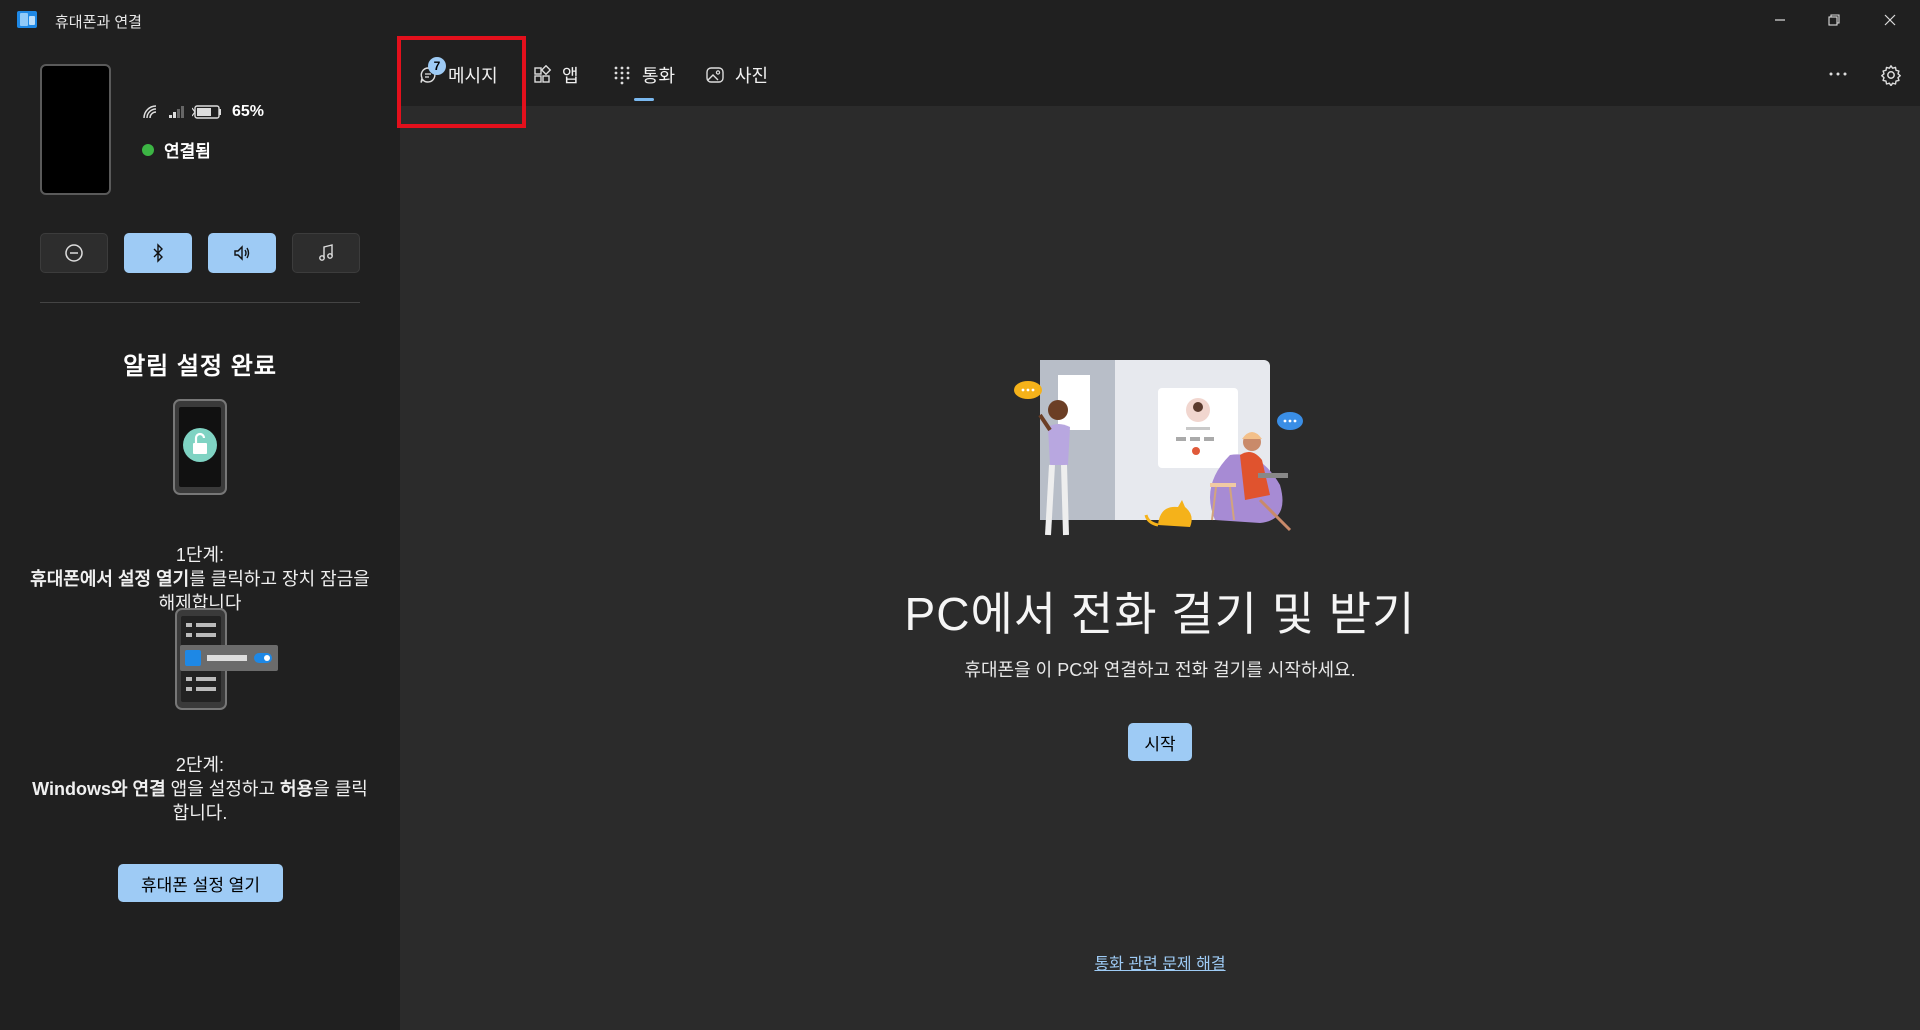 Image resolution: width=1920 pixels, height=1030 pixels. I want to click on quick-actions, so click(200, 253).